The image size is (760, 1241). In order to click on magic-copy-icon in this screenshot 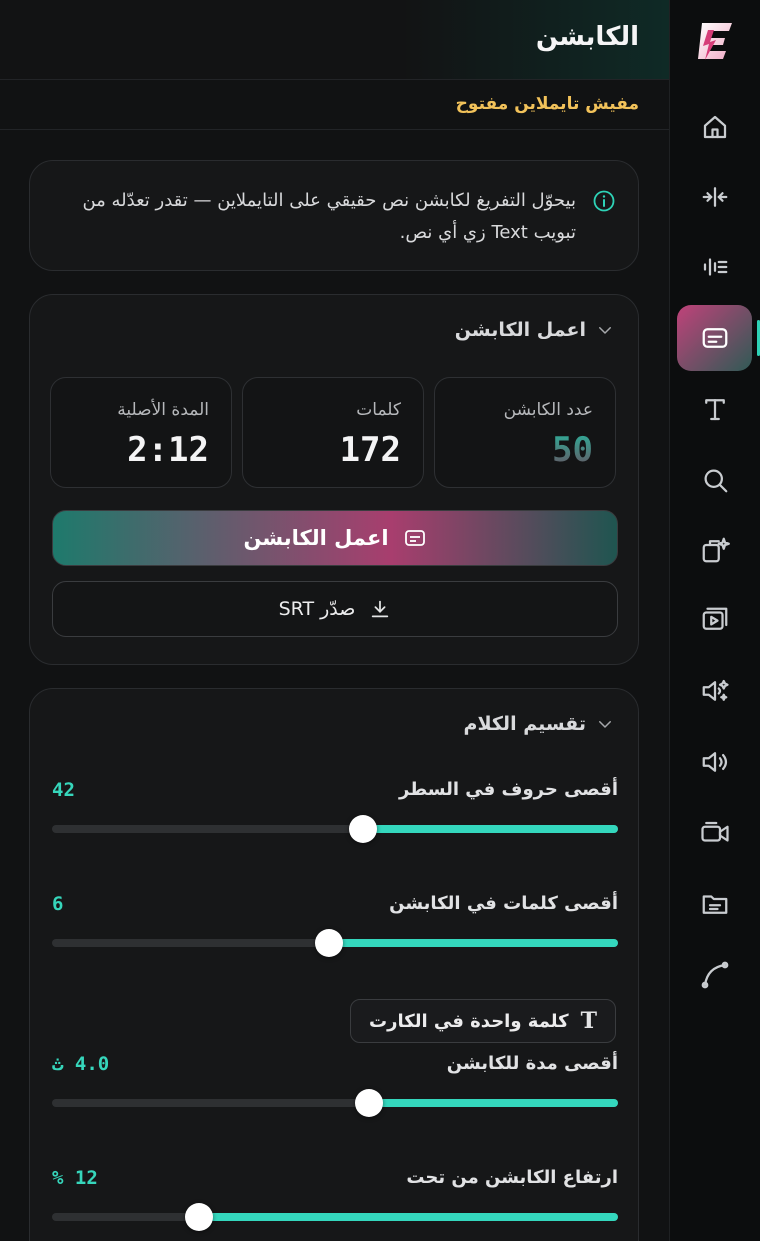, I will do `click(716, 550)`.